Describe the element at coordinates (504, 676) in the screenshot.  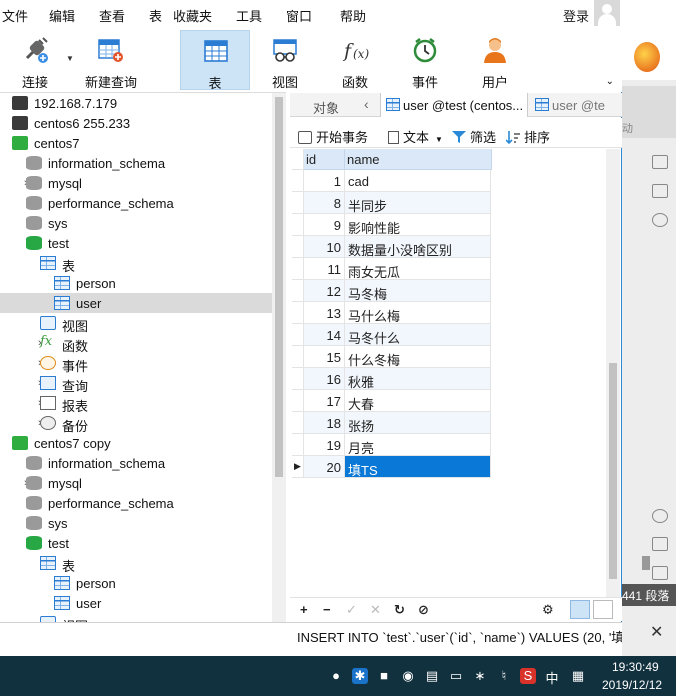
I see `volume-mute-icon: ♮` at that location.